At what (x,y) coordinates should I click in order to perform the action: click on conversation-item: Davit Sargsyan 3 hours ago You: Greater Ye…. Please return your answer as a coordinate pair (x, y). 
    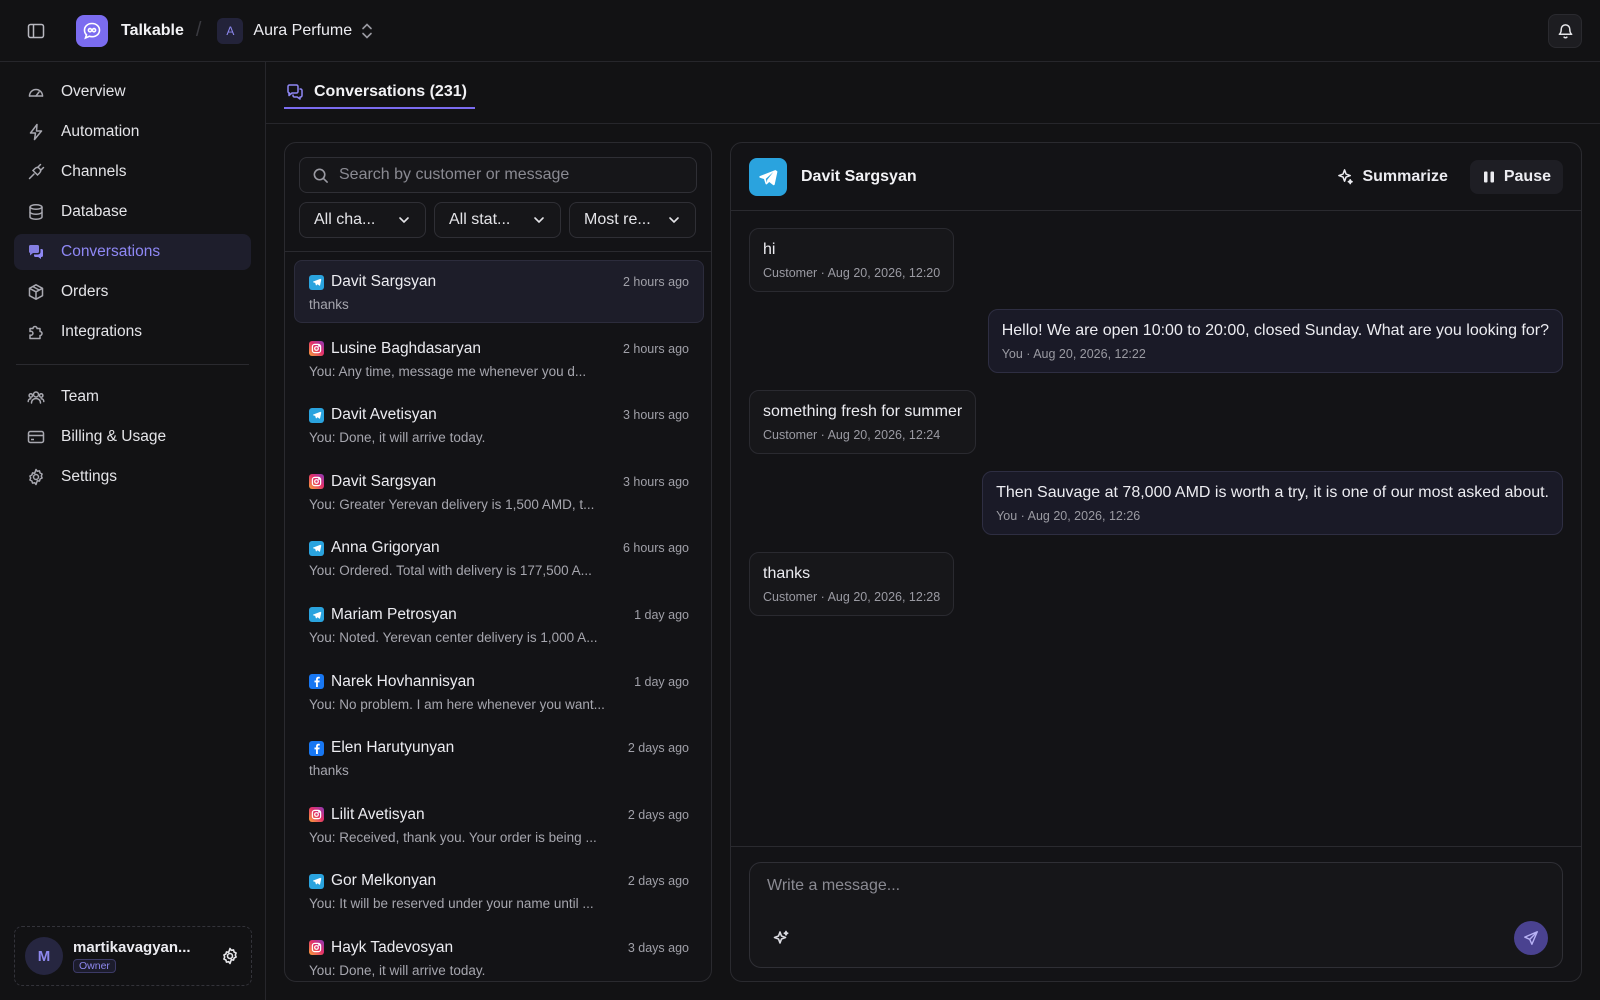
    Looking at the image, I should click on (499, 491).